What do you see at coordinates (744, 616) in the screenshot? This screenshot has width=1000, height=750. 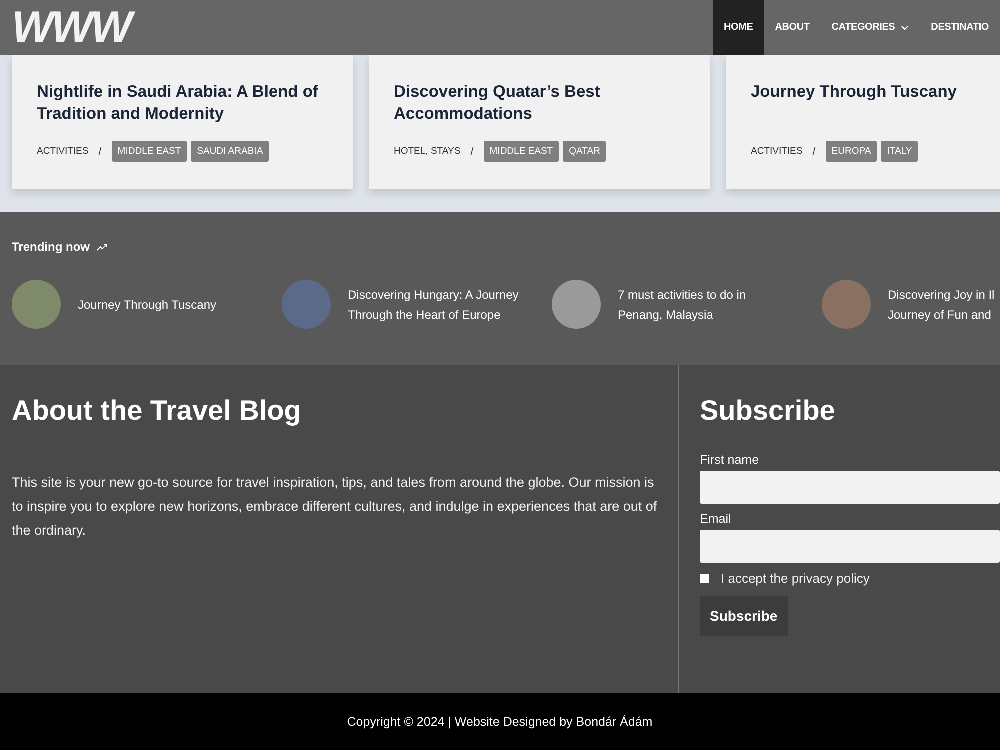 I see `subscribe-button: Subscribe` at bounding box center [744, 616].